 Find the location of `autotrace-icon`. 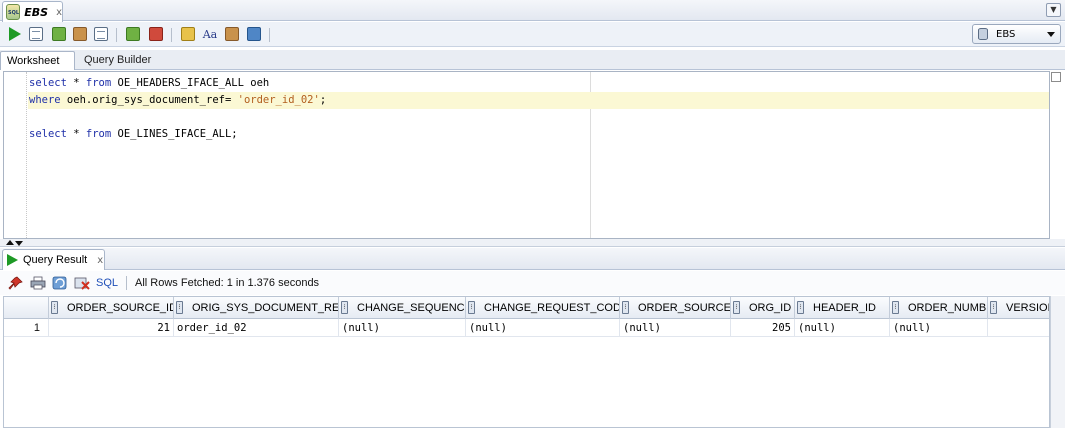

autotrace-icon is located at coordinates (59, 34).